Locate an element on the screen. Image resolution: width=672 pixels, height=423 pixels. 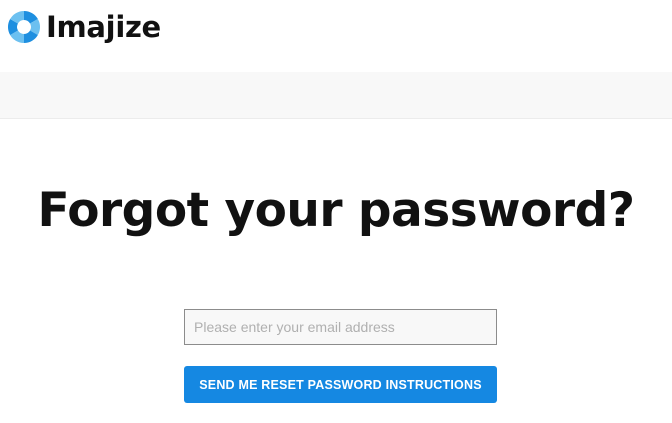
brand-logo-link: Imajize is located at coordinates (83, 27).